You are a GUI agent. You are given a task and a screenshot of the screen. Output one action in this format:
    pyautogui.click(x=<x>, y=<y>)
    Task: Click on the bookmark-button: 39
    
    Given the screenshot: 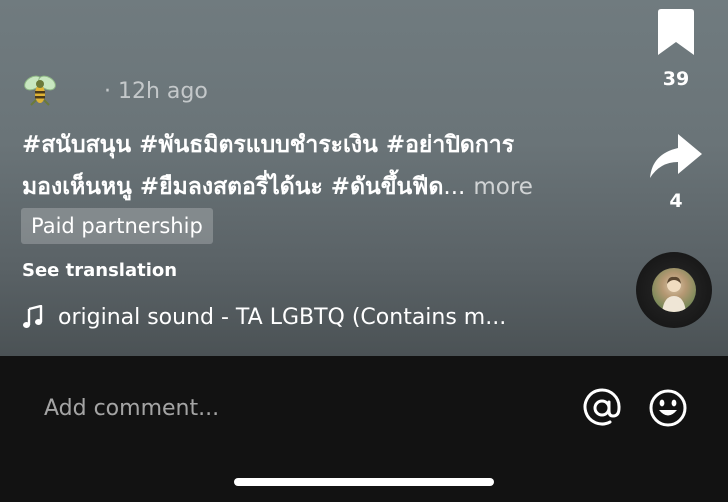 What is the action you would take?
    pyautogui.click(x=676, y=49)
    